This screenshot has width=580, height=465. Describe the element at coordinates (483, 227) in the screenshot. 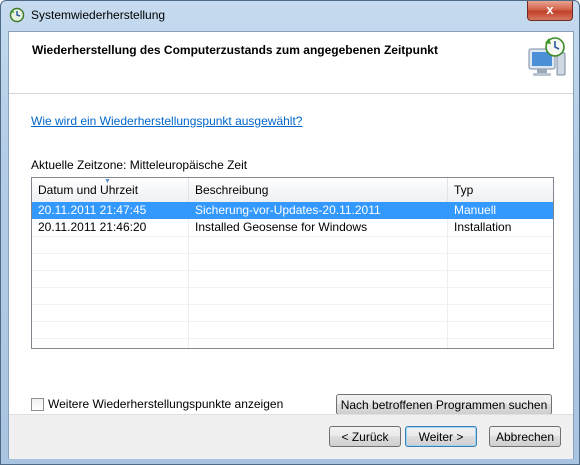

I see `cell-type: Installation` at that location.